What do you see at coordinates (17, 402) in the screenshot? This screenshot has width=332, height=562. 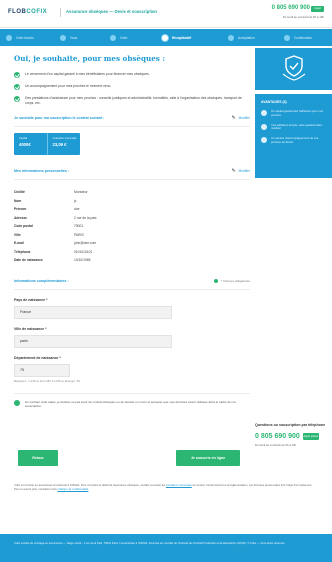 I see `optin-checkbox` at bounding box center [17, 402].